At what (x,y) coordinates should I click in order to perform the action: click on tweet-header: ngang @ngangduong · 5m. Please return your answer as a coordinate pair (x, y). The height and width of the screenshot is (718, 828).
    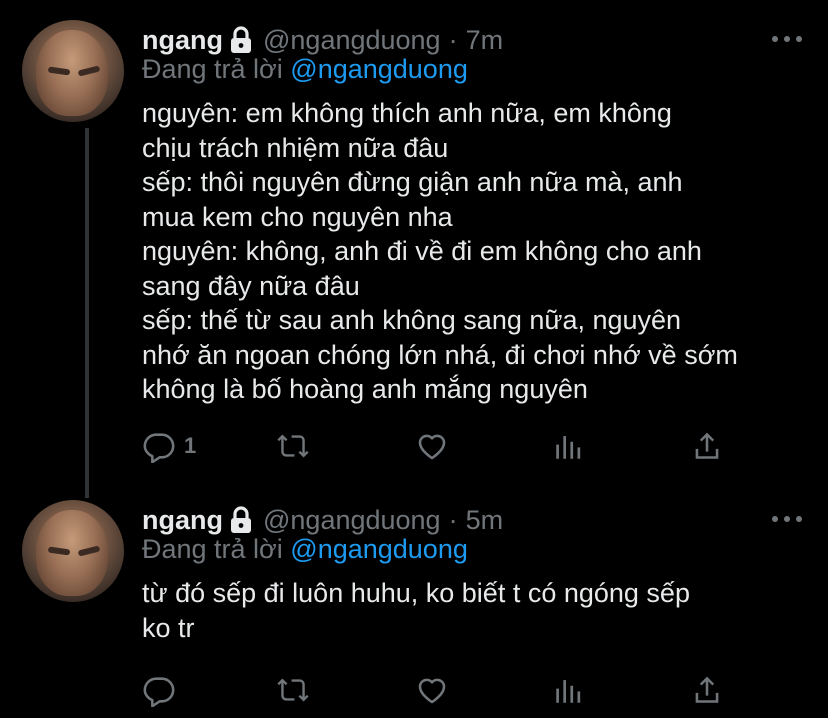
    Looking at the image, I should click on (322, 520).